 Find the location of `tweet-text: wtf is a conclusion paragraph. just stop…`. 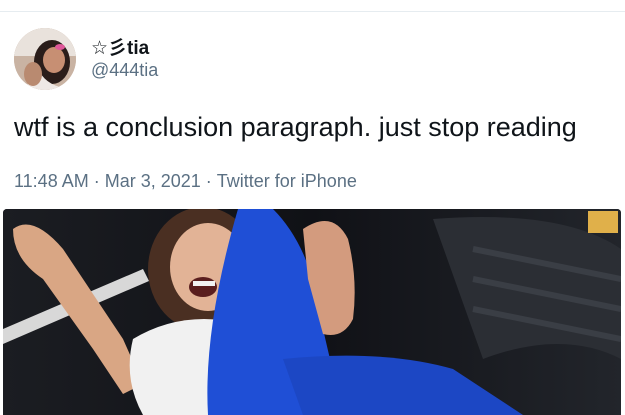

tweet-text: wtf is a conclusion paragraph. just stop… is located at coordinates (295, 127).